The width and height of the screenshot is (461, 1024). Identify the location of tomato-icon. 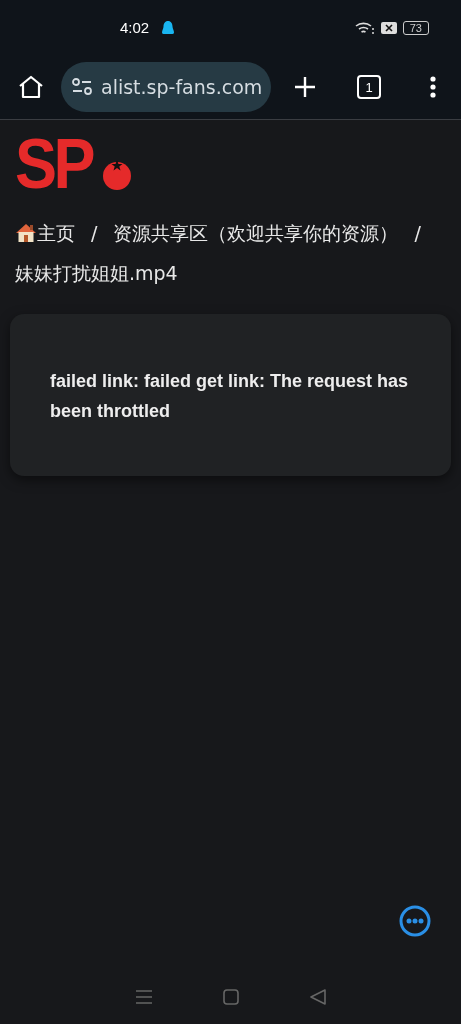
(117, 174).